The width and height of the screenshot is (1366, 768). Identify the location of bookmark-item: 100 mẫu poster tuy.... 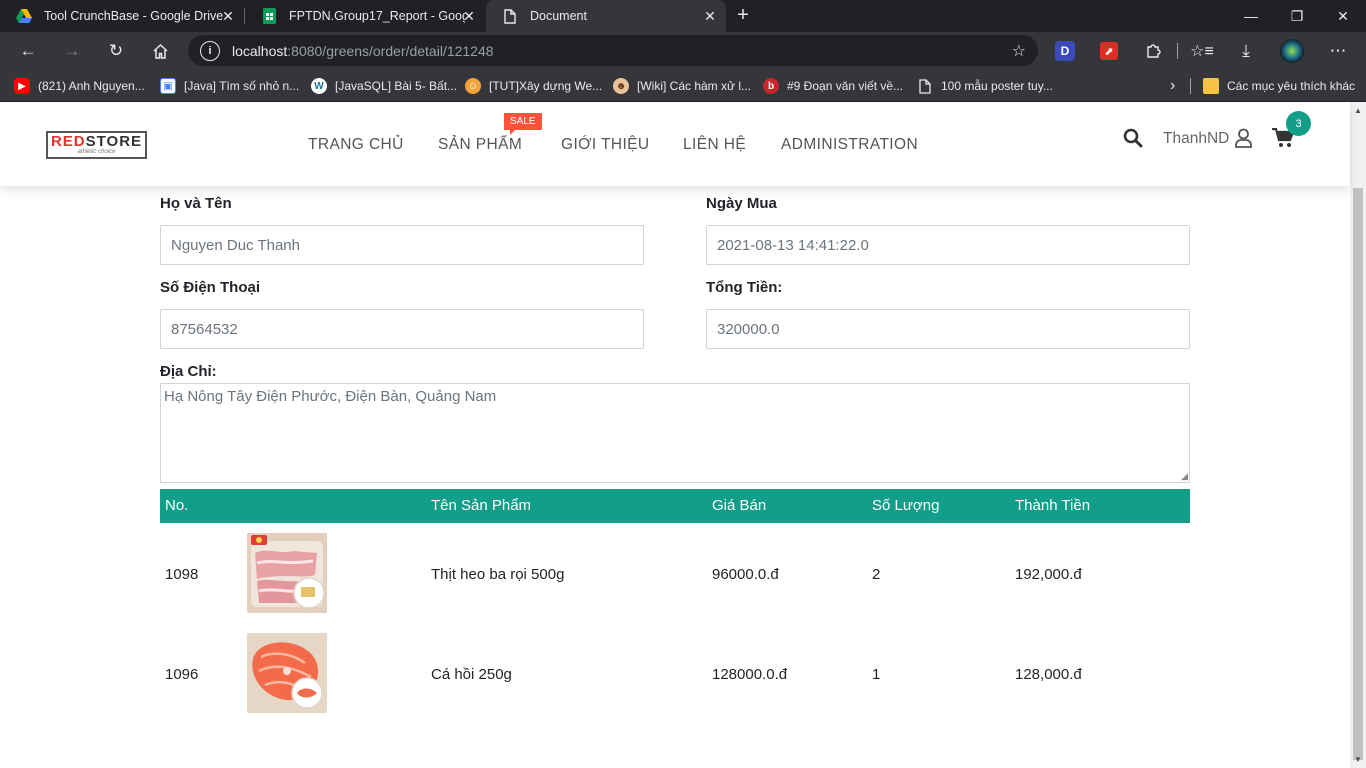
(985, 86).